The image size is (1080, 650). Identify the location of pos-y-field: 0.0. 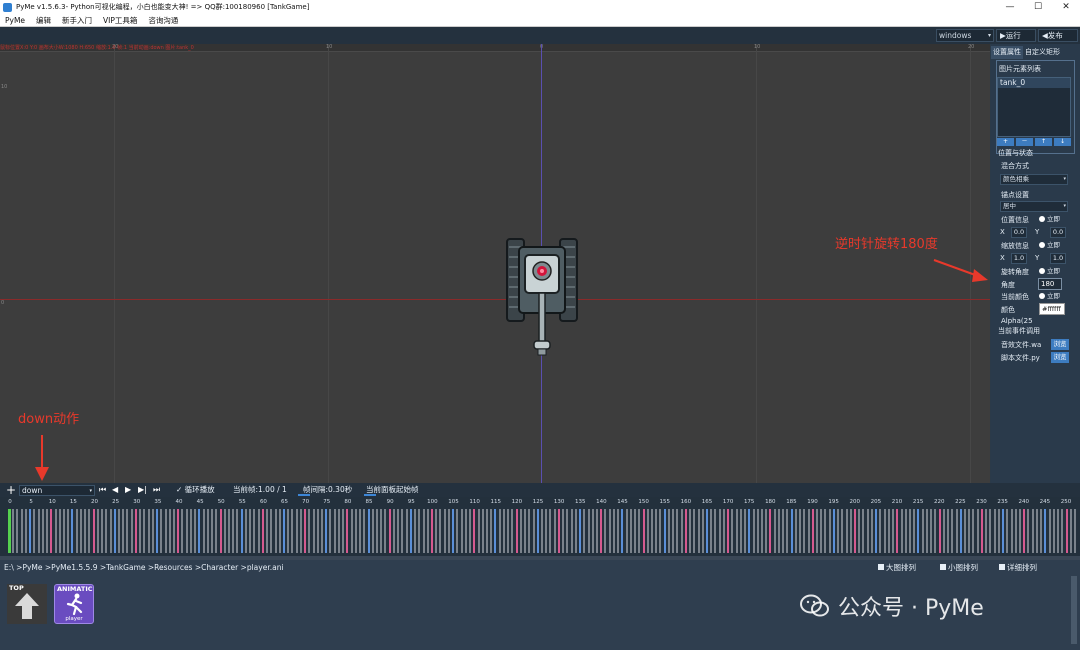
(1058, 232).